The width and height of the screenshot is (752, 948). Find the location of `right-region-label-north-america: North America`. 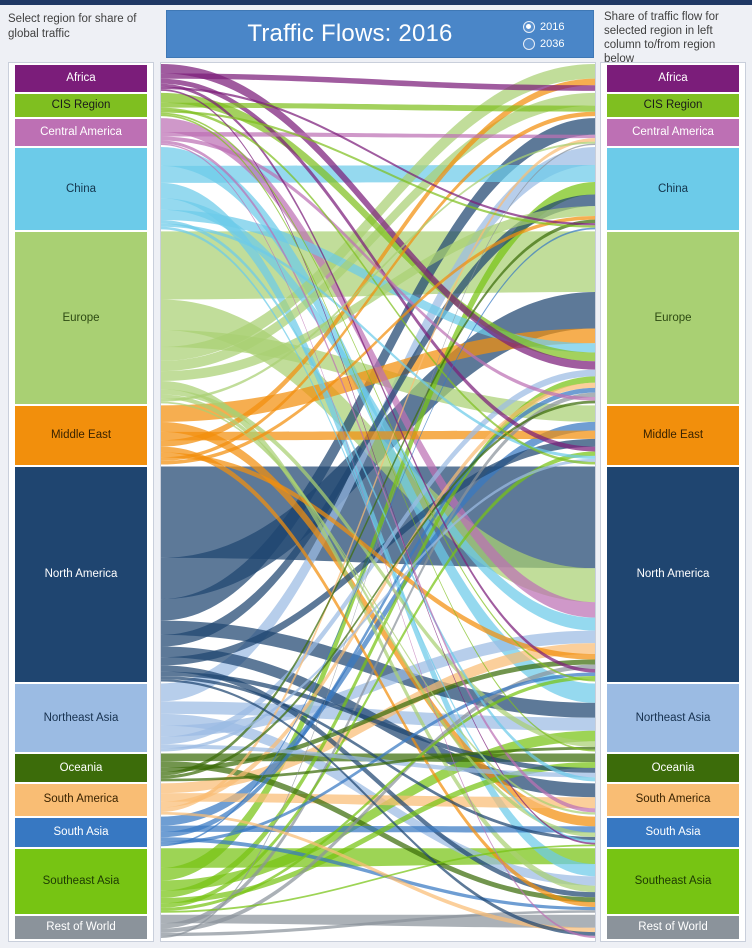

right-region-label-north-america: North America is located at coordinates (673, 574).